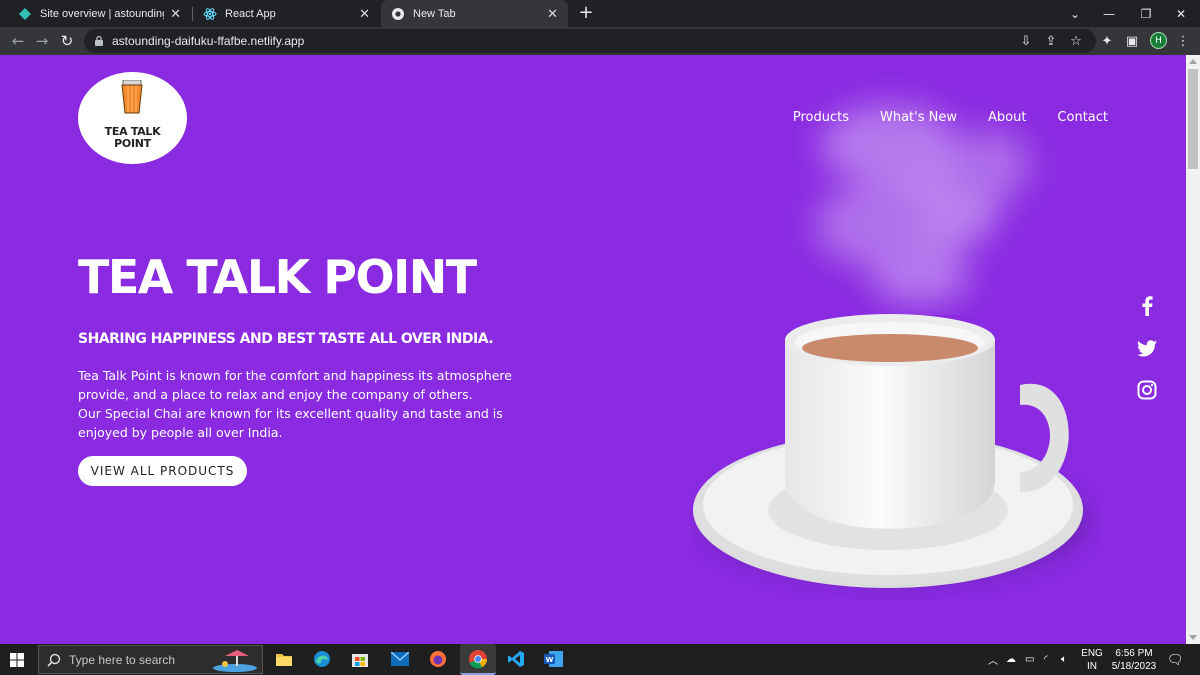 The height and width of the screenshot is (675, 1200). Describe the element at coordinates (1193, 119) in the screenshot. I see `scrollbar-thumb` at that location.